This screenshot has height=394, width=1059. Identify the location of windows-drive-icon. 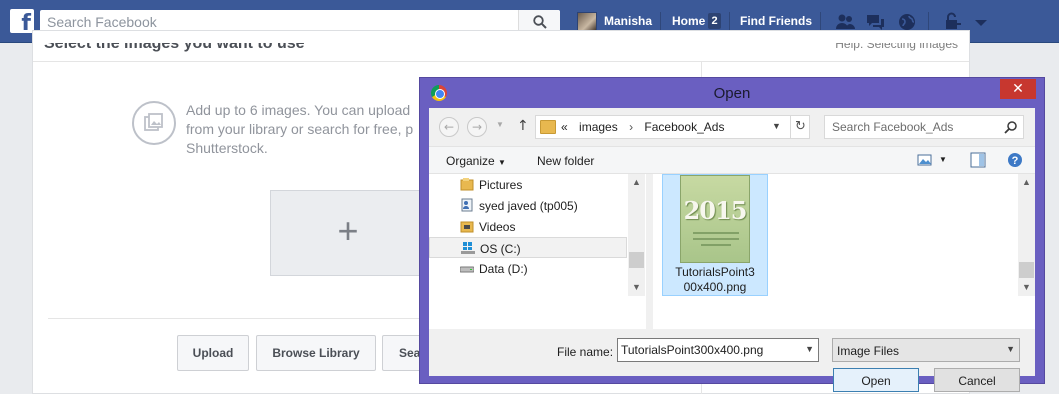
(468, 248).